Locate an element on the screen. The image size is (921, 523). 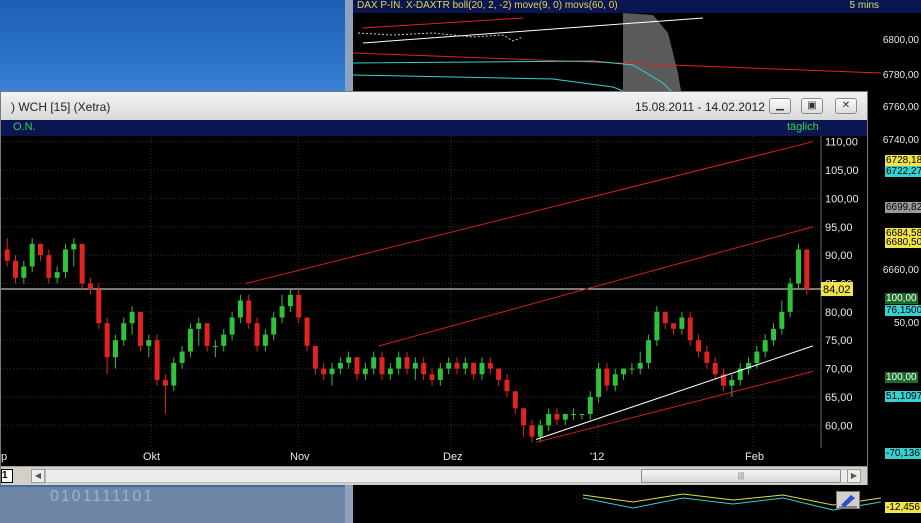
price-label: 6722,27 is located at coordinates (903, 171).